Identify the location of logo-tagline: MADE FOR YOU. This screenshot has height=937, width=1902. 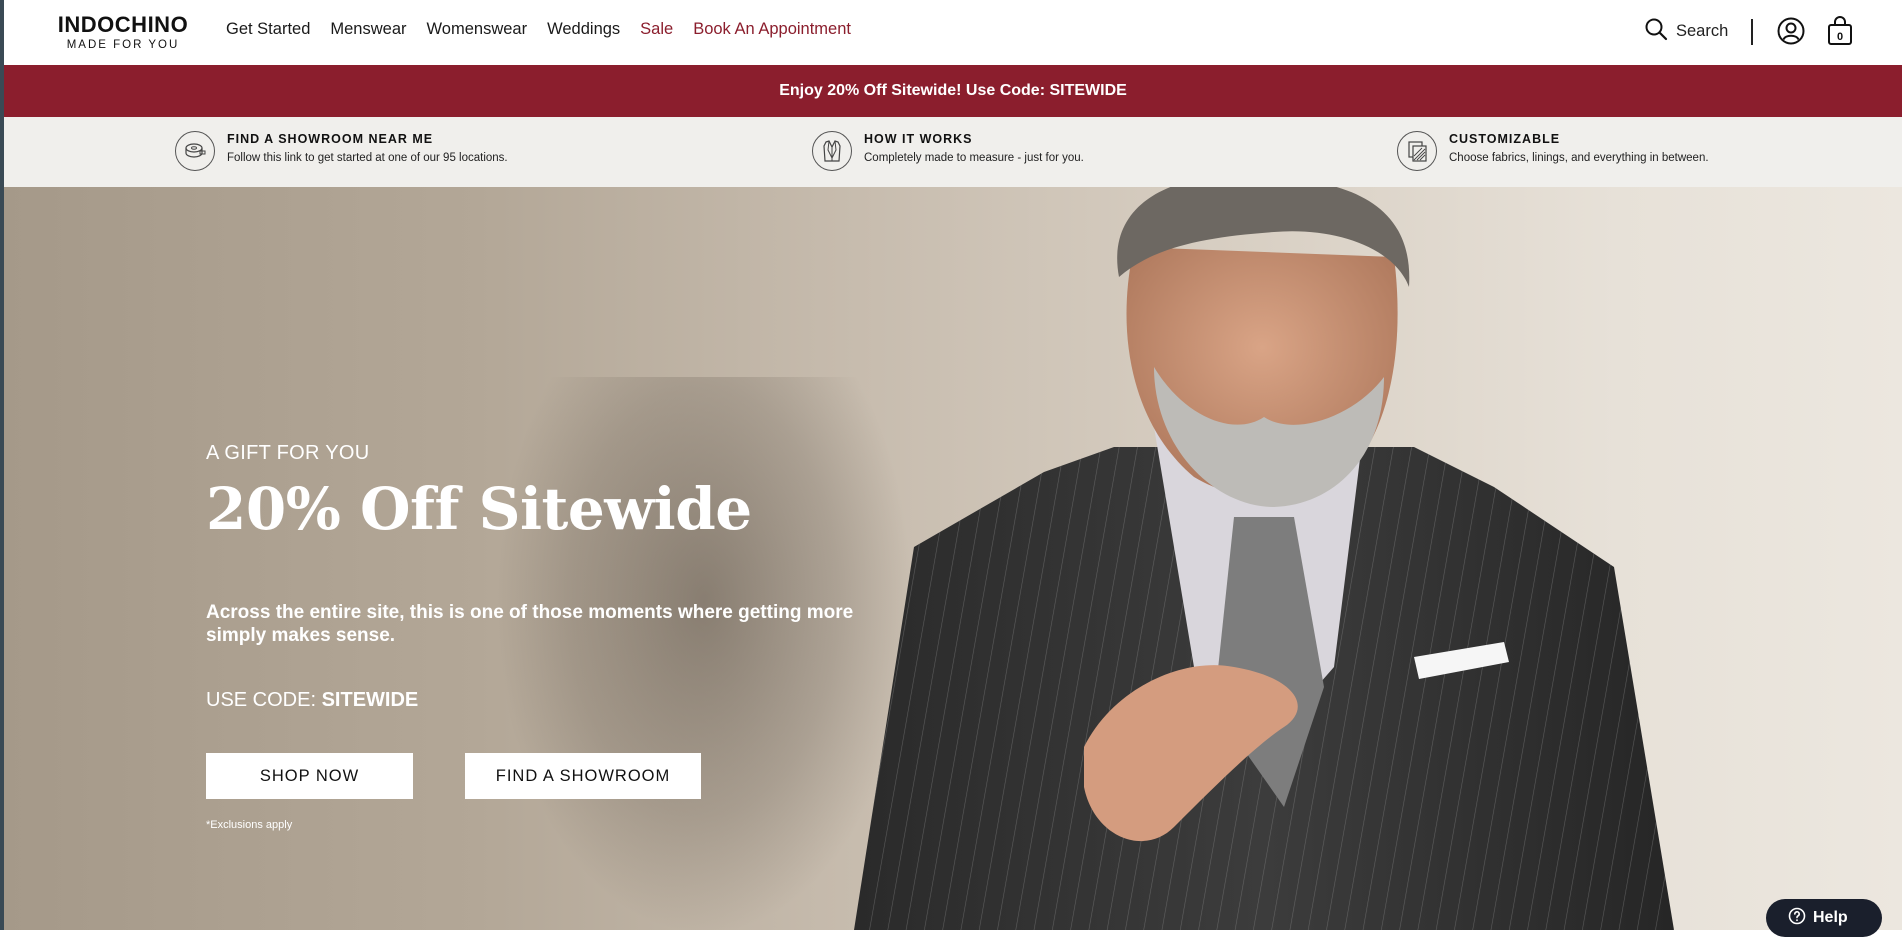
(123, 45).